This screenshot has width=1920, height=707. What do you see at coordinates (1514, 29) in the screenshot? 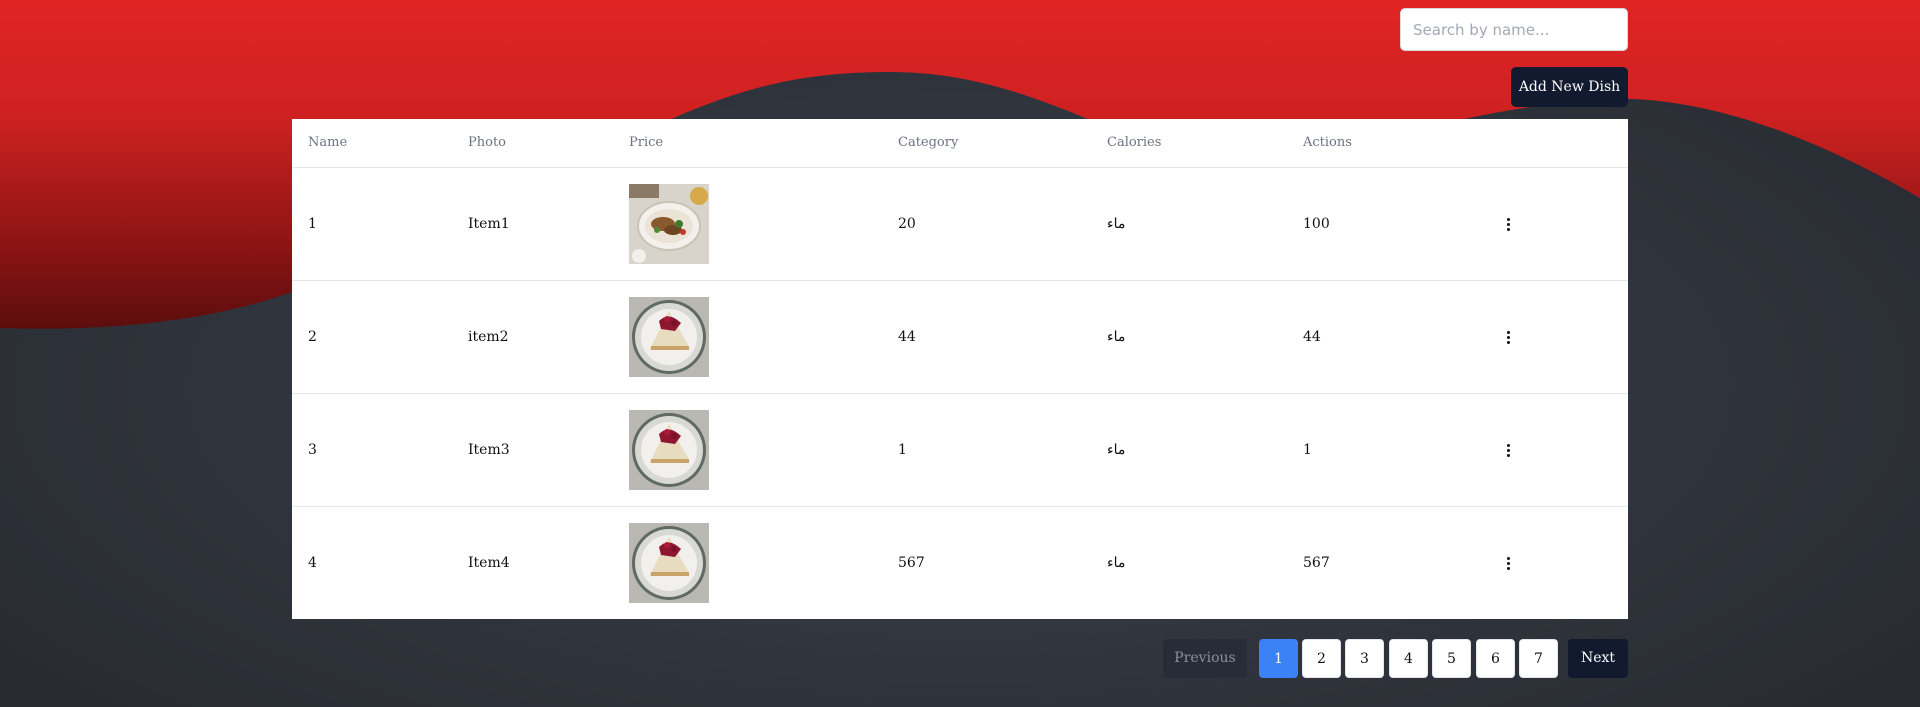
I see `search-input` at bounding box center [1514, 29].